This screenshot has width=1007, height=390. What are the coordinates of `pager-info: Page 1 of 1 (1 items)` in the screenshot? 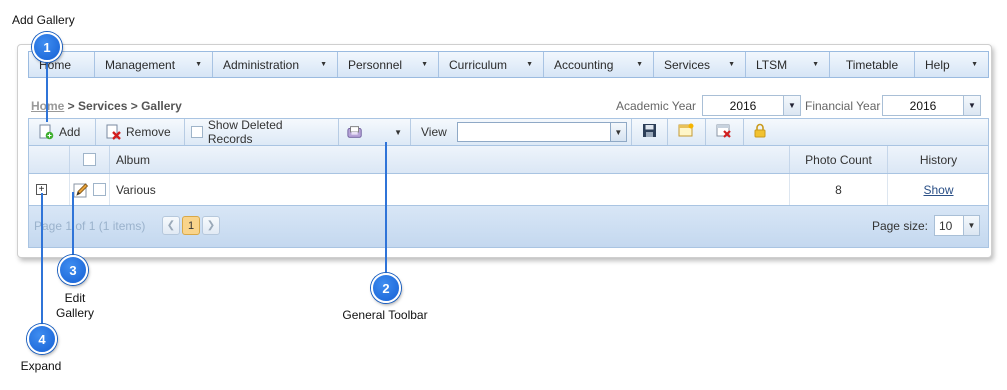 It's located at (90, 226).